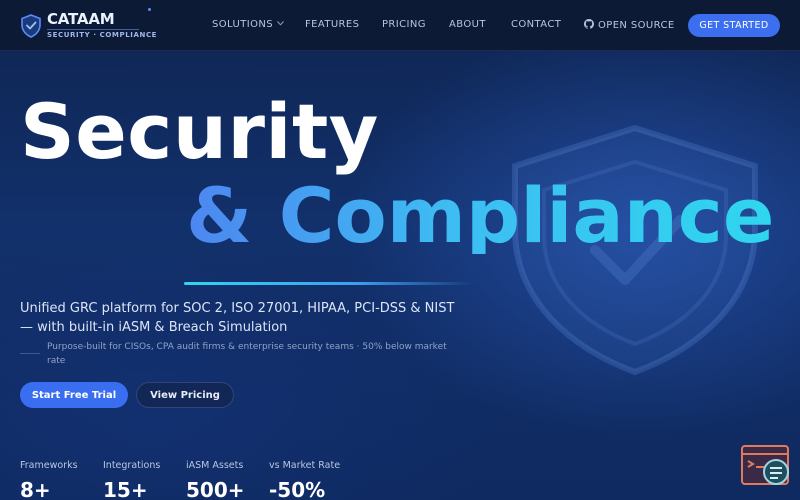 The image size is (800, 500). Describe the element at coordinates (734, 25) in the screenshot. I see `get-started-button: GET STARTED` at that location.